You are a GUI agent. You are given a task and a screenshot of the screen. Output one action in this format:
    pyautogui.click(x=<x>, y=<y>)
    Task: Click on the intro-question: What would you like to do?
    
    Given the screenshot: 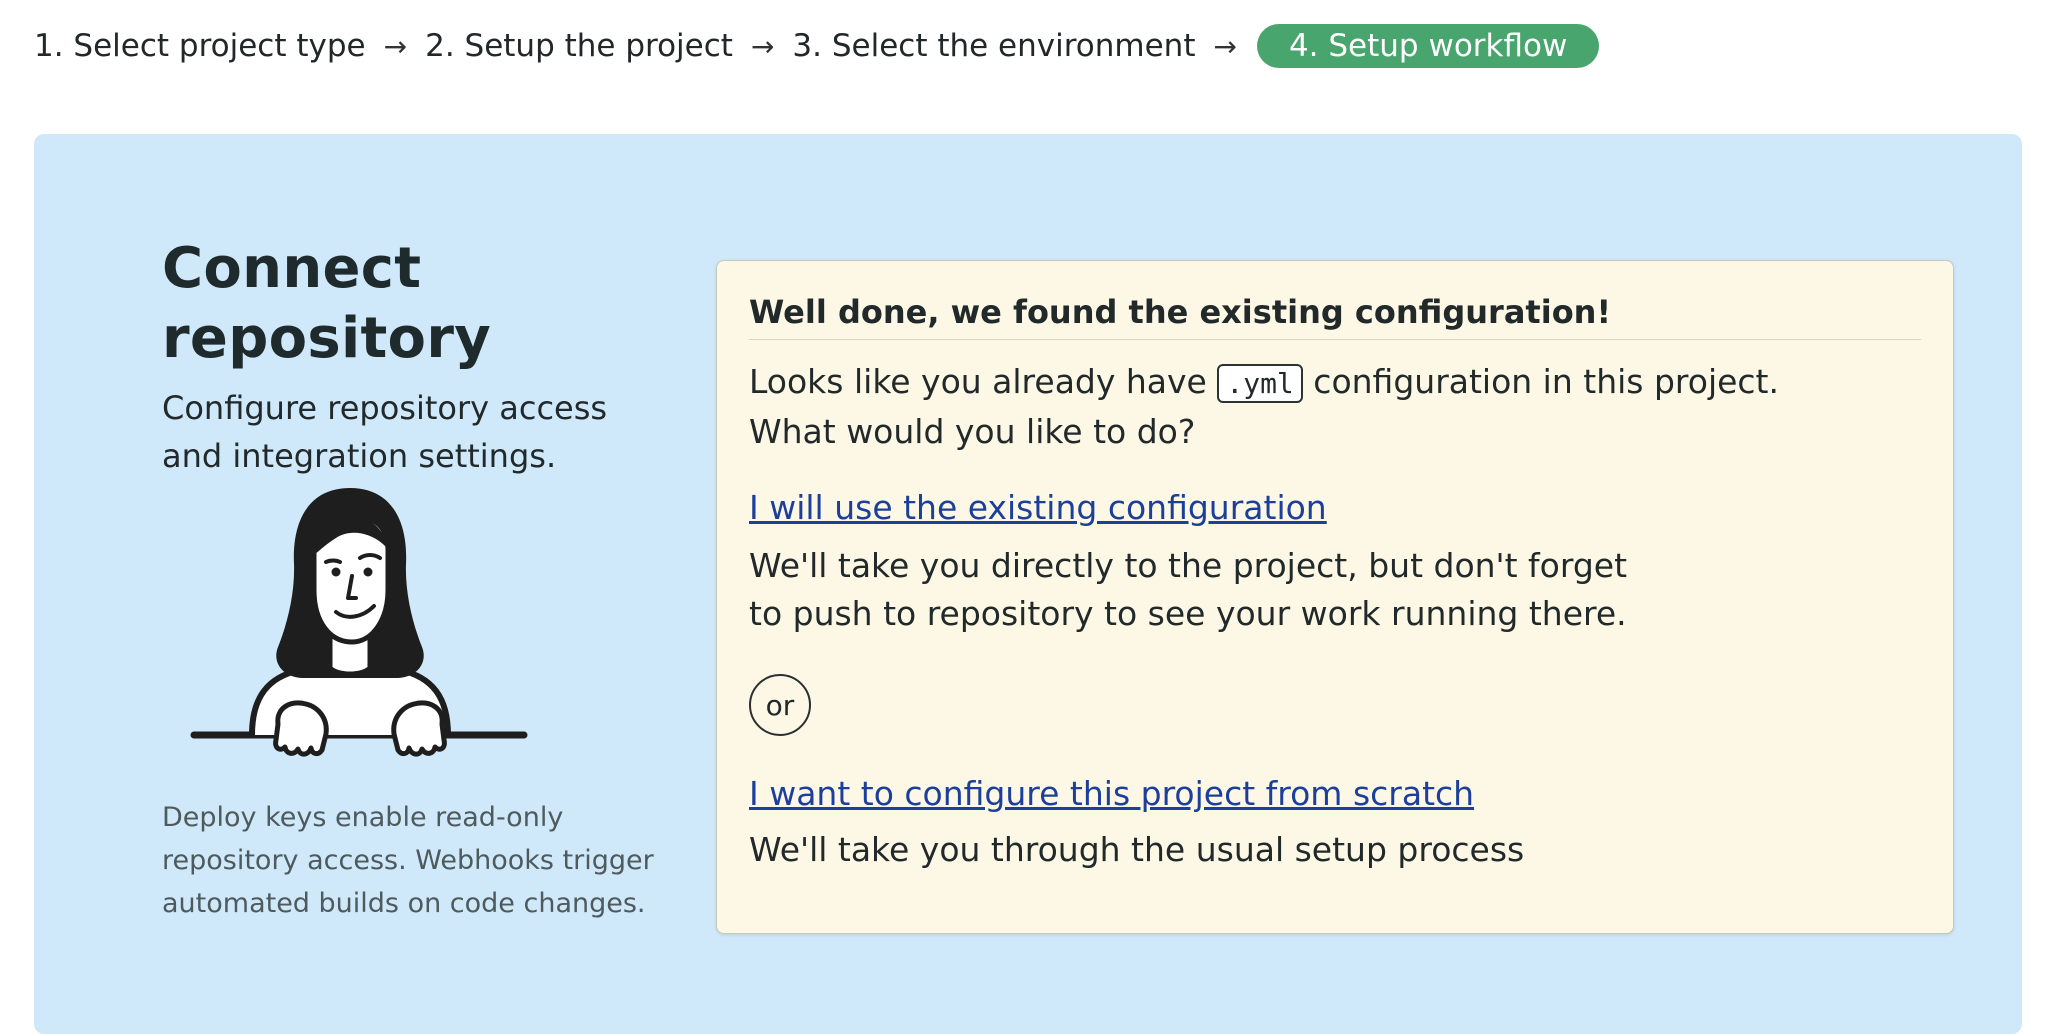 What is the action you would take?
    pyautogui.click(x=972, y=431)
    